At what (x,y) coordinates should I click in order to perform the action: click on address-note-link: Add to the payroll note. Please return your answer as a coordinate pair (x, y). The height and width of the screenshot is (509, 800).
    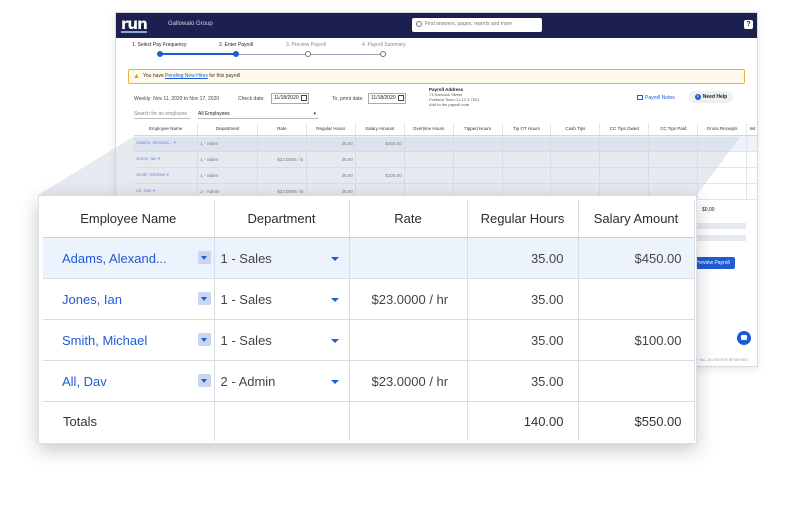
    Looking at the image, I should click on (449, 104).